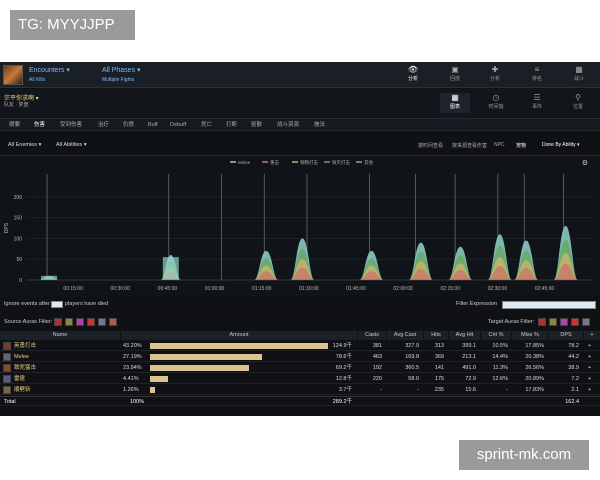 The image size is (600, 480). I want to click on replay-icon: ▣, so click(455, 69).